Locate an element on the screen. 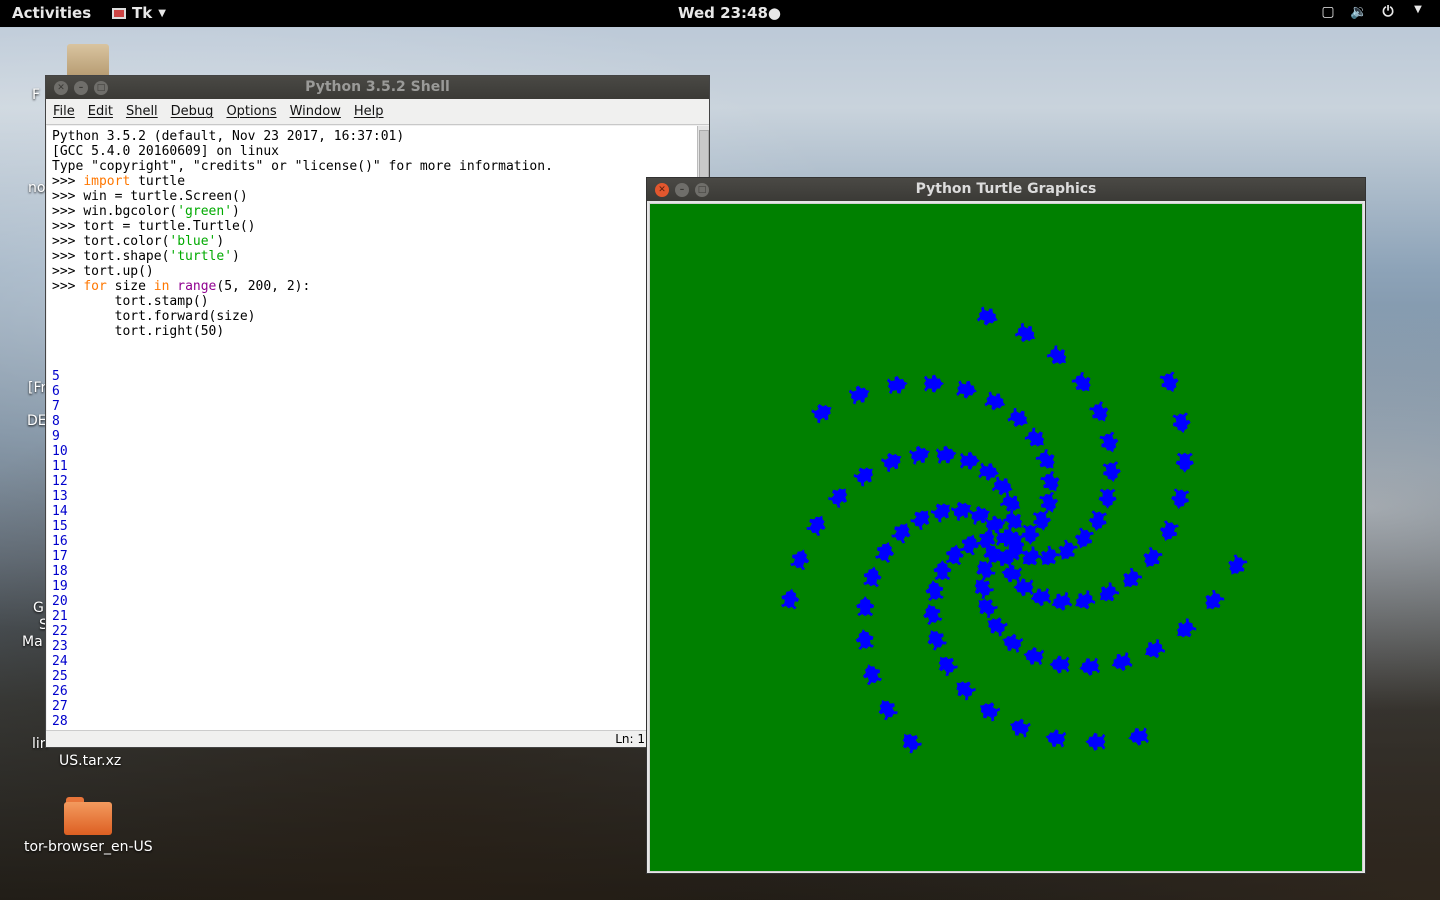  menu-shell: Shell is located at coordinates (142, 111).